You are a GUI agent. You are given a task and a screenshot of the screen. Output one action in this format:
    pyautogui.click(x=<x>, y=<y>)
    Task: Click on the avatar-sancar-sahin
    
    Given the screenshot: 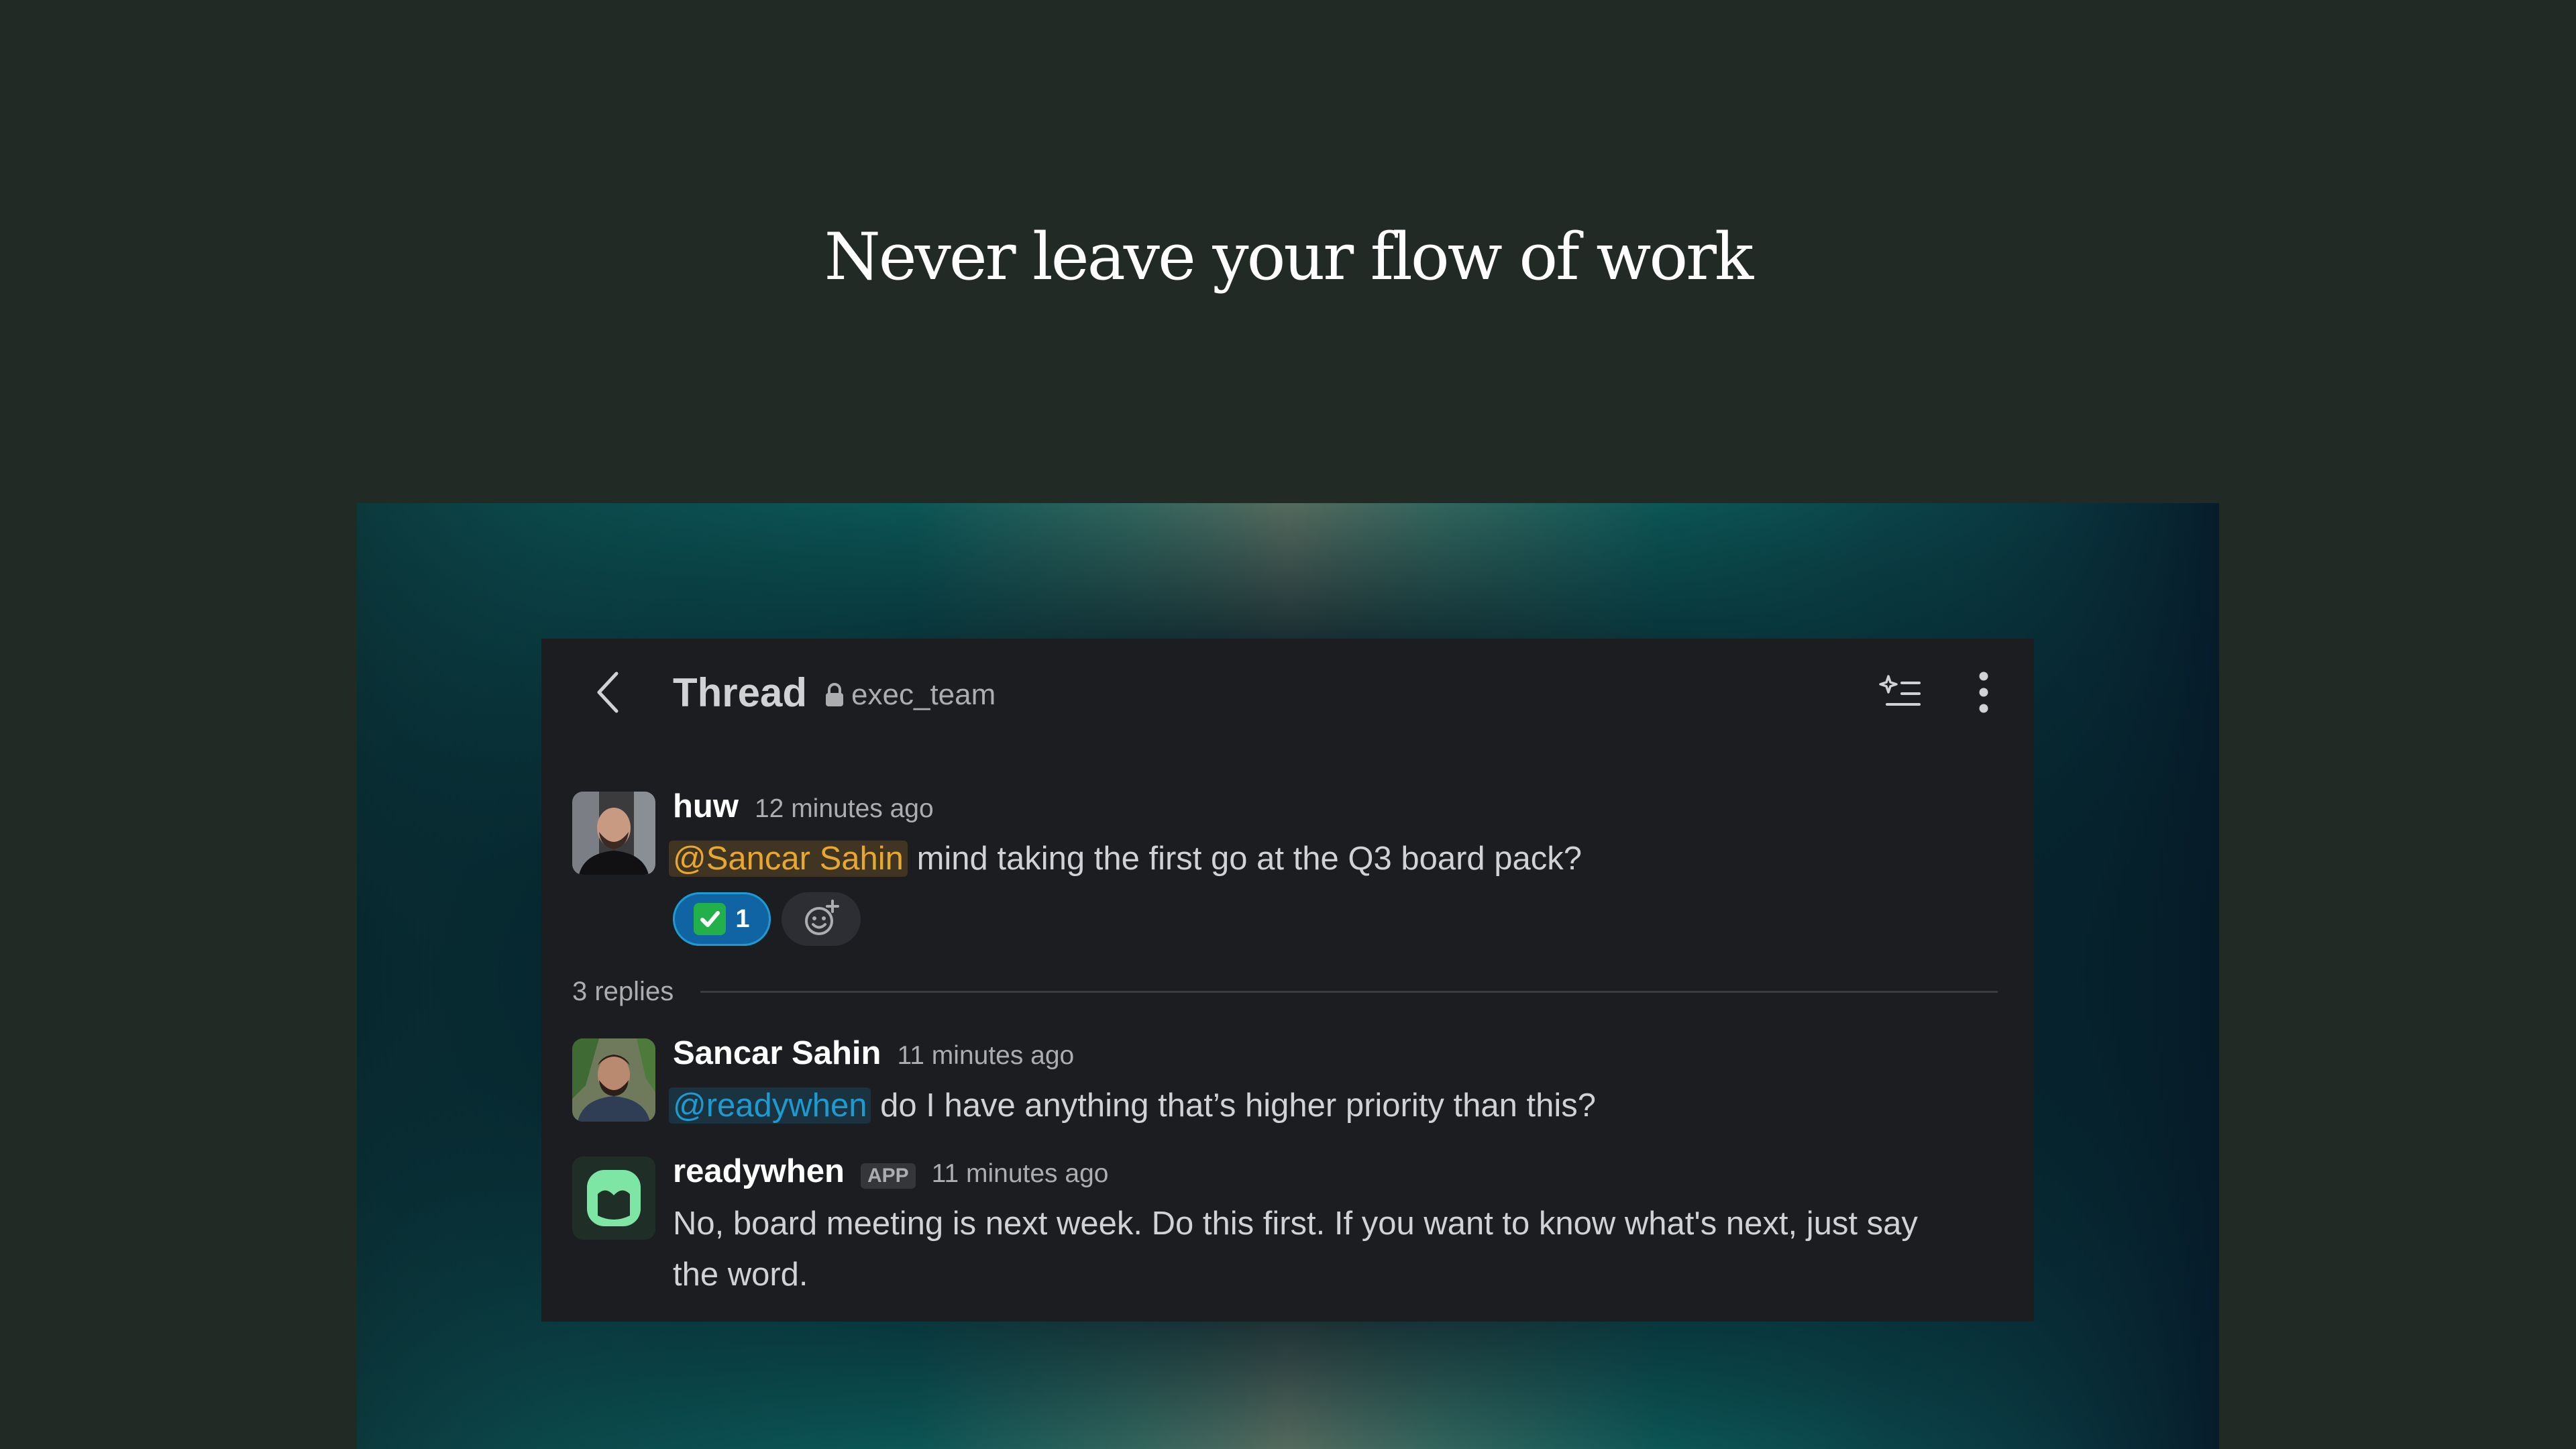 What is the action you would take?
    pyautogui.click(x=613, y=1080)
    